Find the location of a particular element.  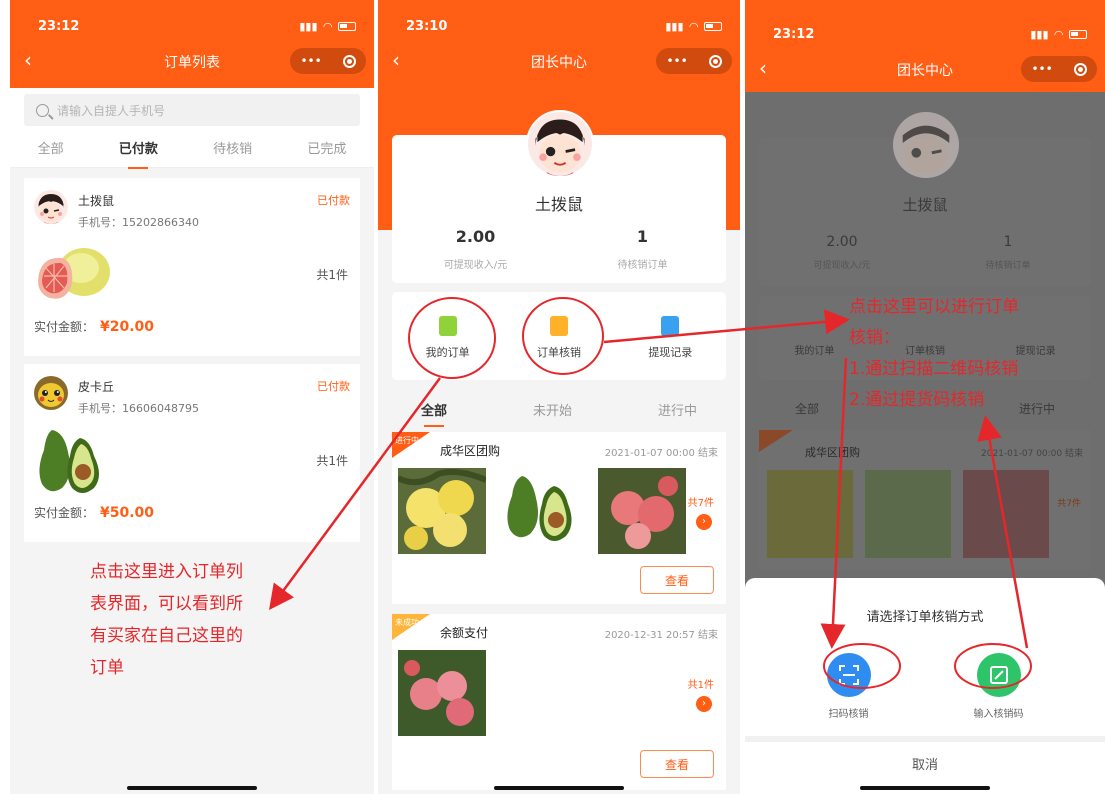

scan-icon is located at coordinates (848, 675).